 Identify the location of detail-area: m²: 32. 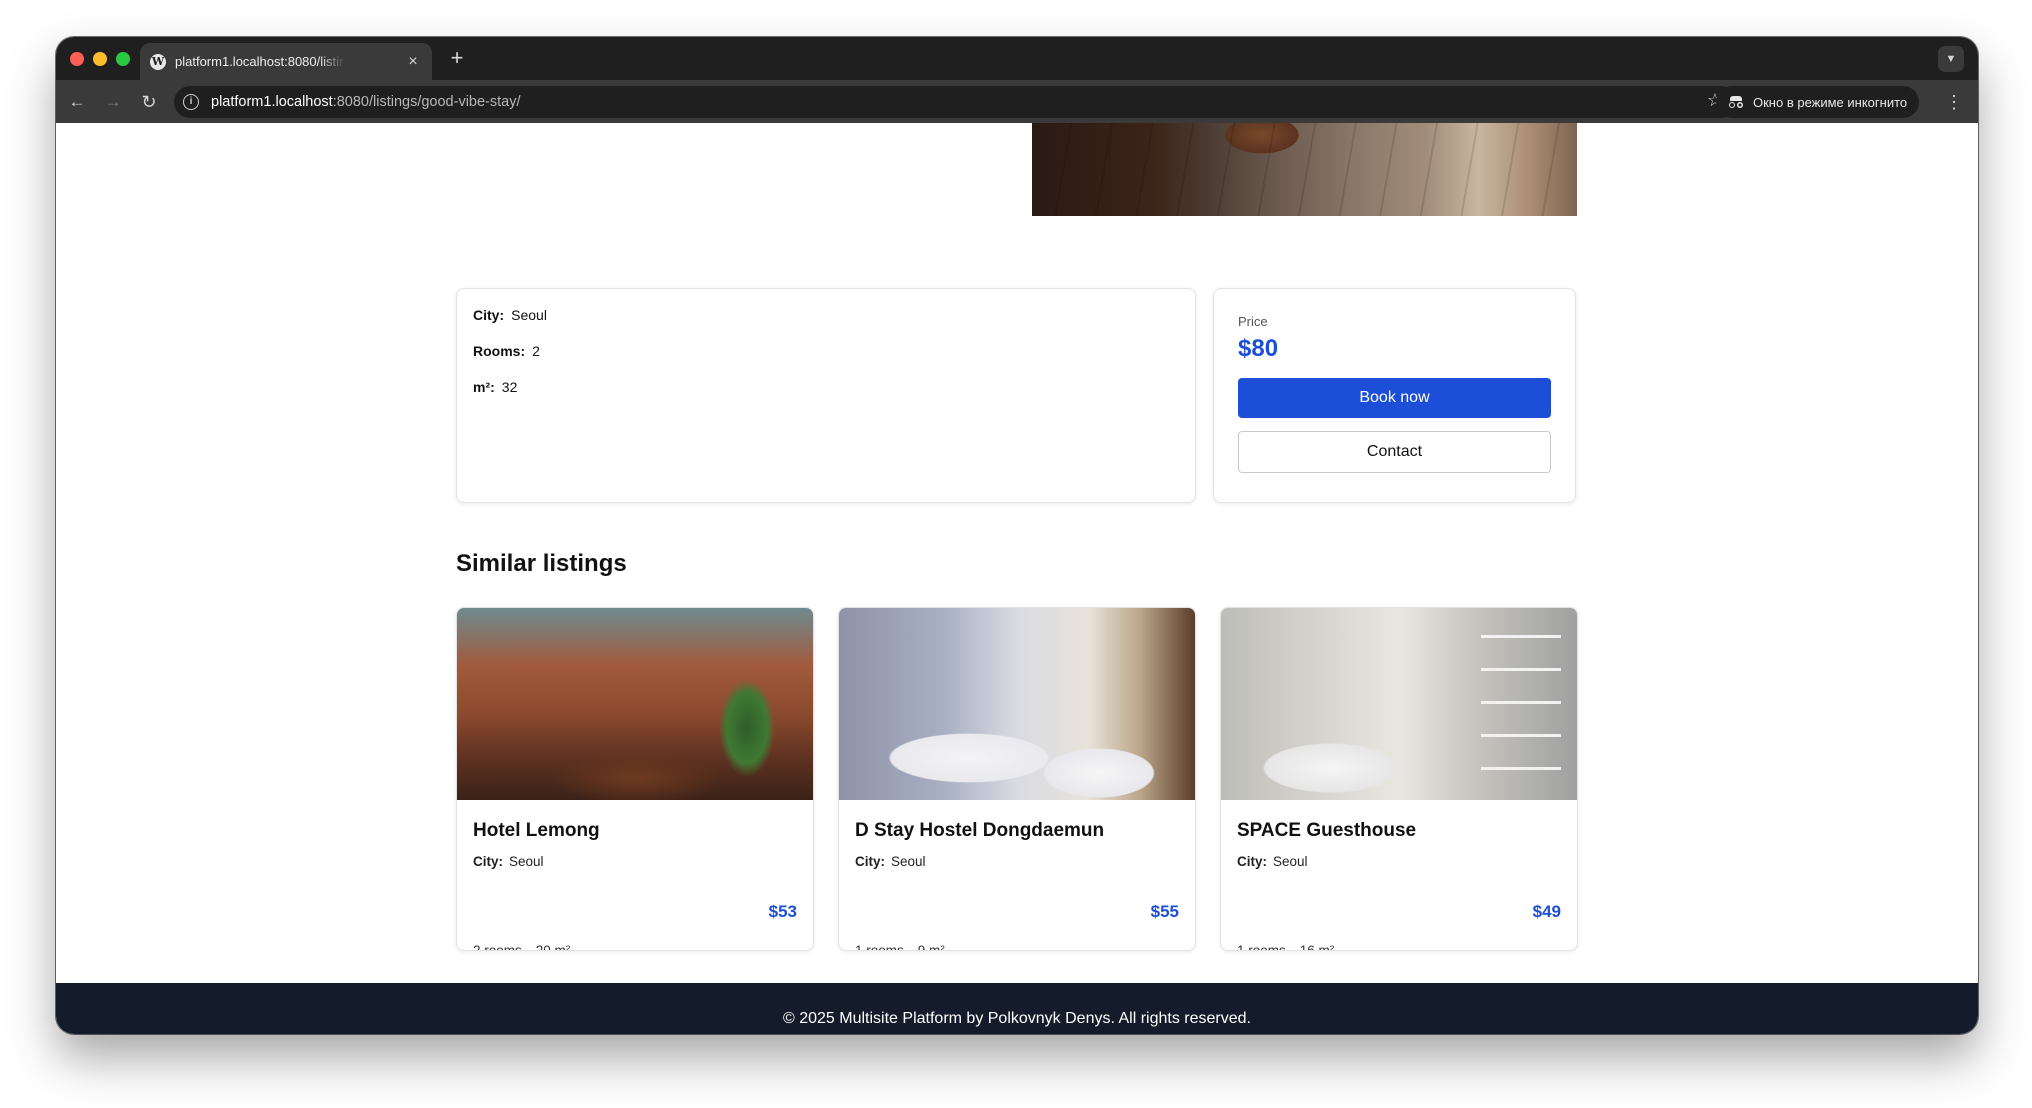
(495, 387).